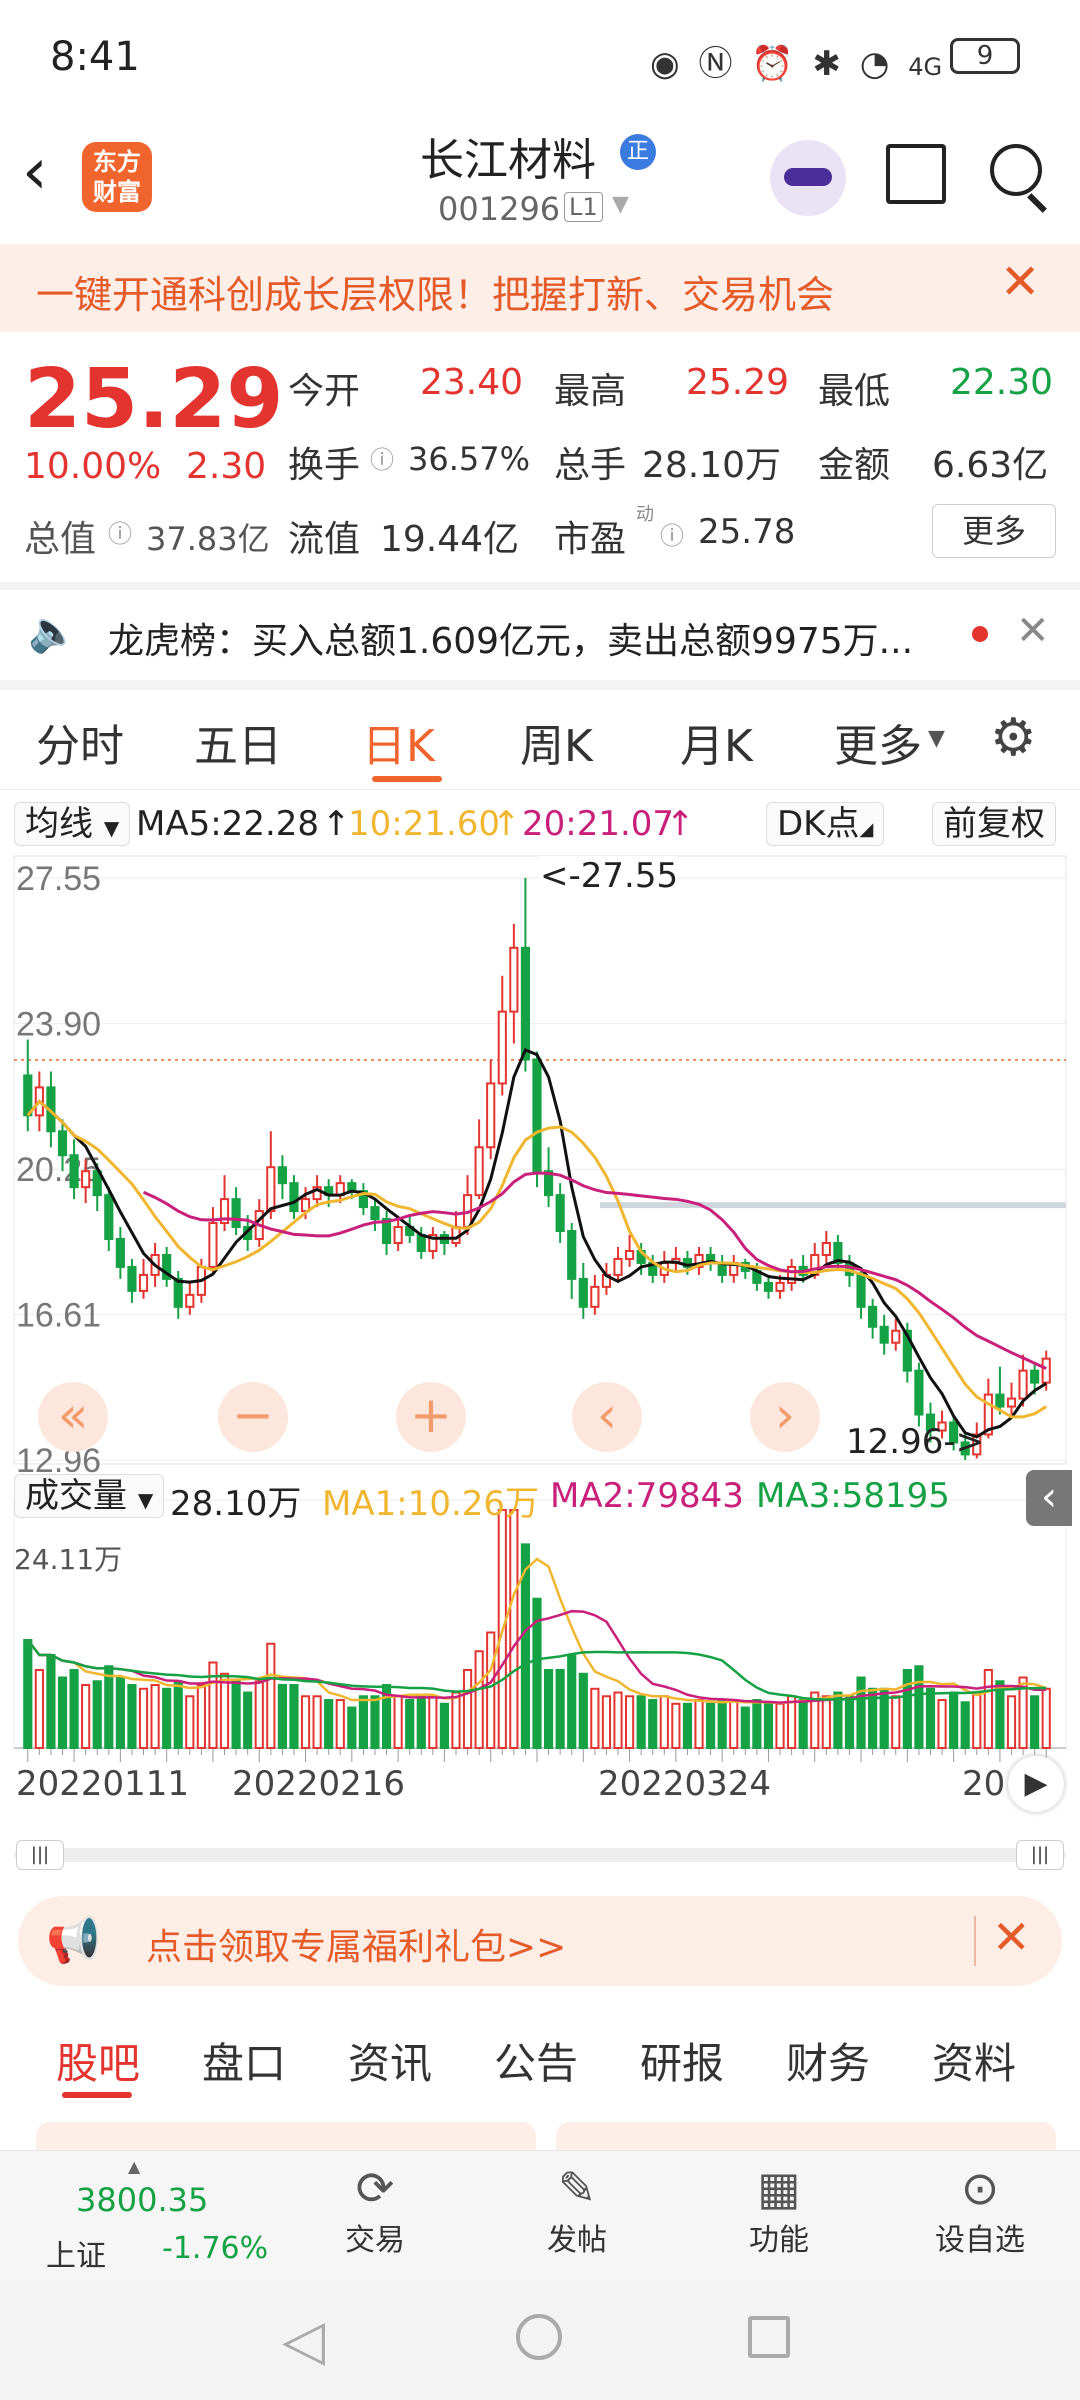 The height and width of the screenshot is (2400, 1080). Describe the element at coordinates (540, 288) in the screenshot. I see `promo-banner: 一键开通科创成长层权限！把握打新、交易机会 ✕` at that location.